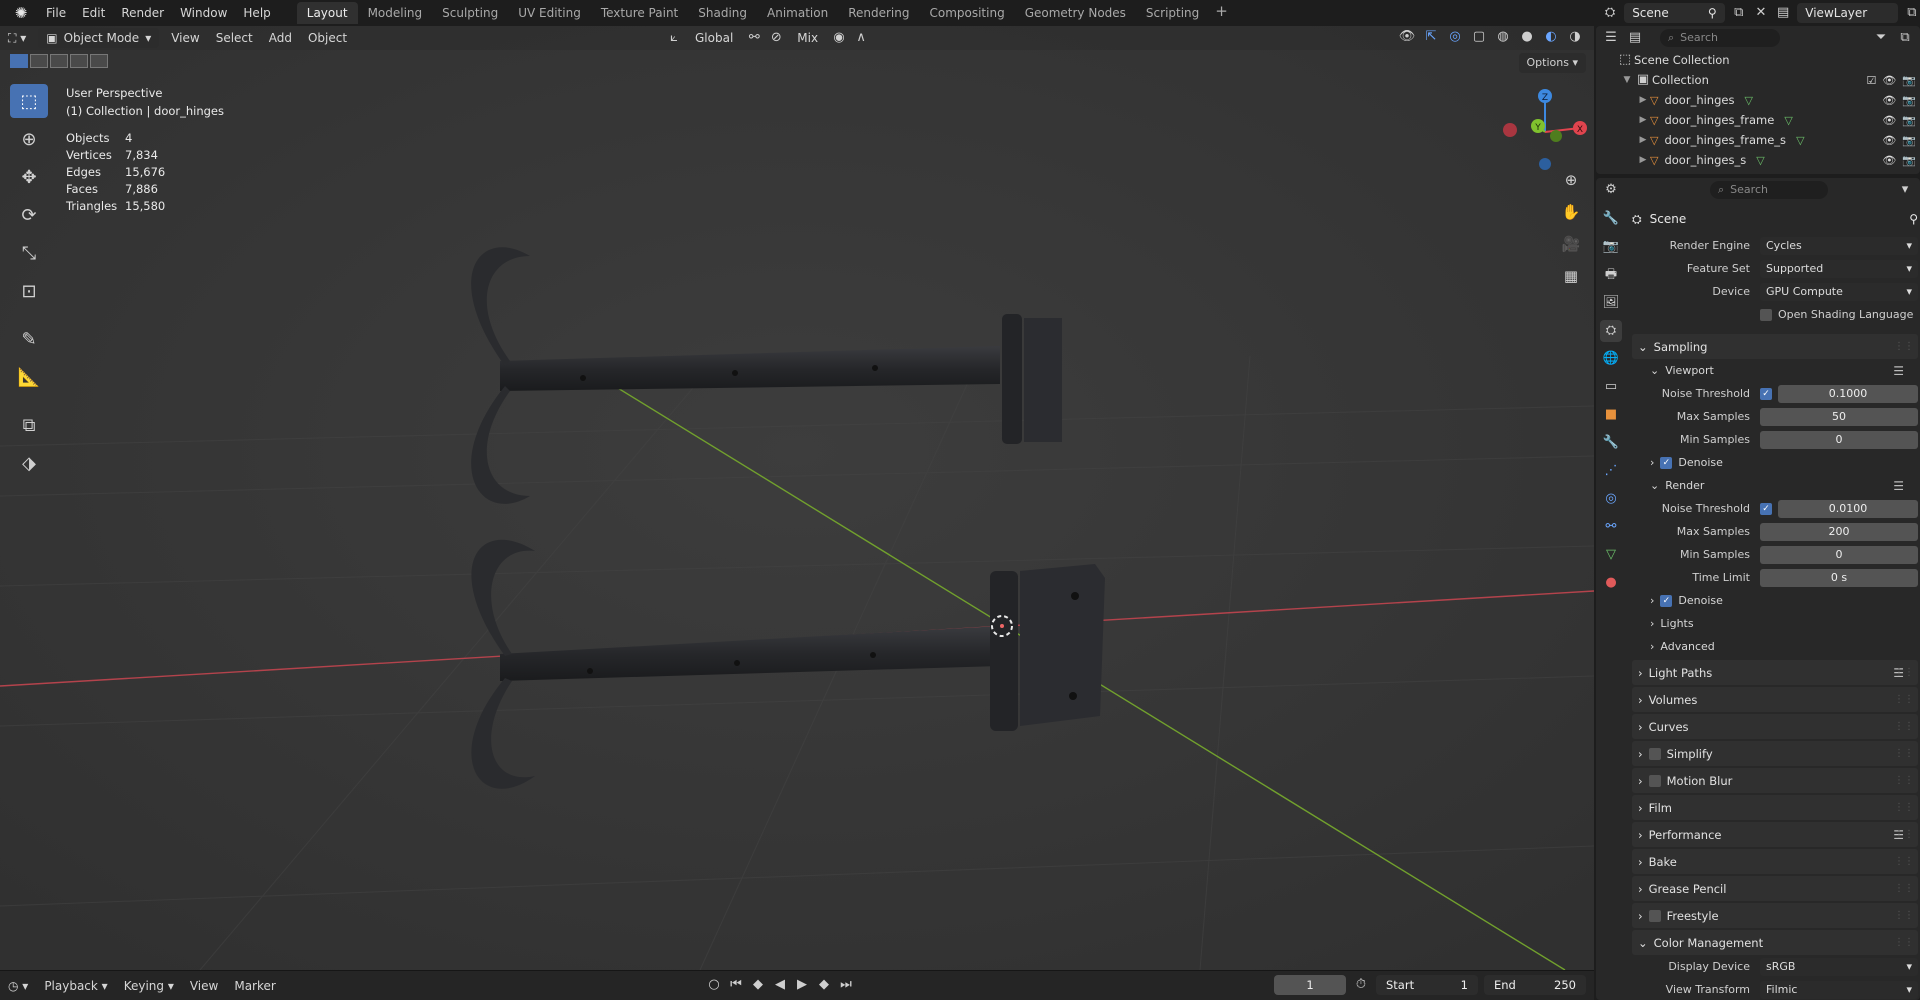 This screenshot has width=1920, height=1000. What do you see at coordinates (639, 13) in the screenshot?
I see `tab-texture-paint: Texture Paint` at bounding box center [639, 13].